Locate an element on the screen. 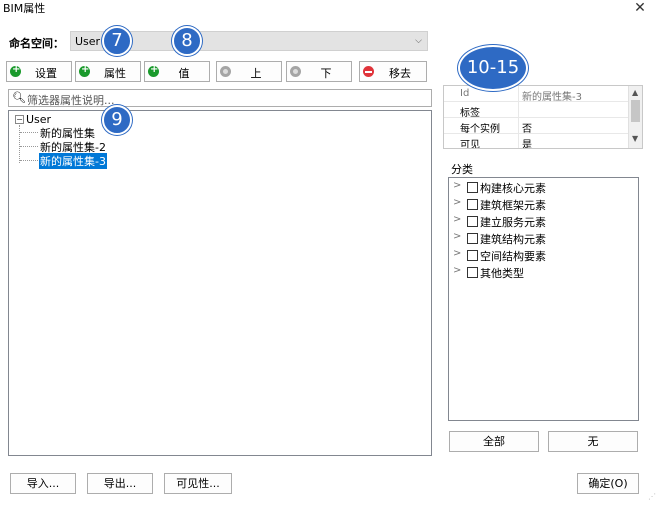 The height and width of the screenshot is (506, 662). tree-item-property-set-selected: 新的属性集-3 is located at coordinates (73, 161).